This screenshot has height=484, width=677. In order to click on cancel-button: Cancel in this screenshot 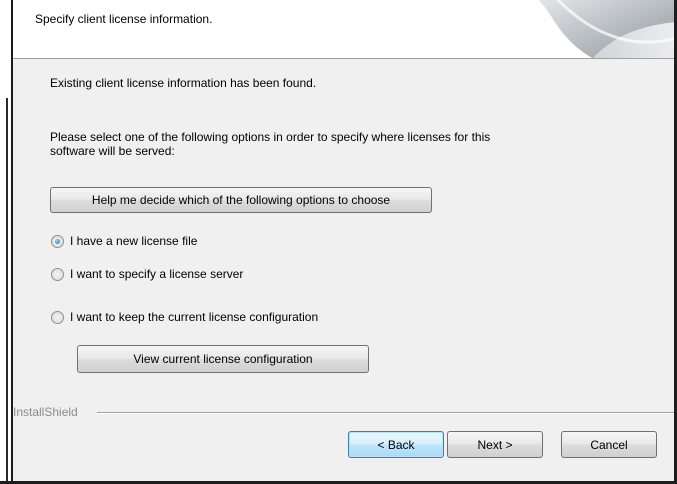, I will do `click(609, 444)`.